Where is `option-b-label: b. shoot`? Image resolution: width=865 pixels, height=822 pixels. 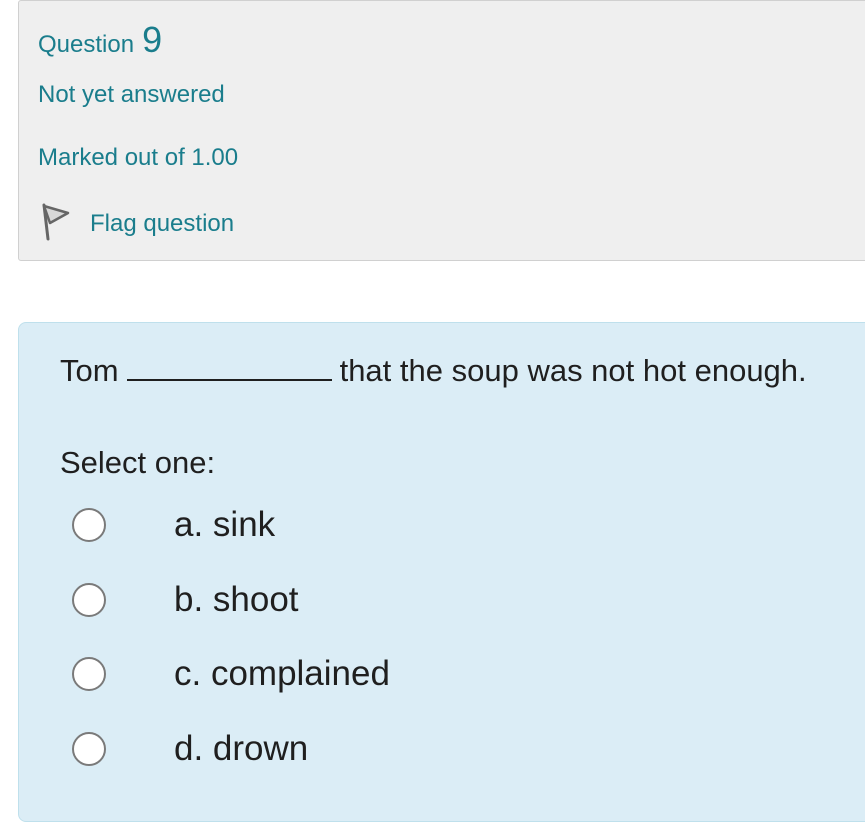
option-b-label: b. shoot is located at coordinates (236, 600).